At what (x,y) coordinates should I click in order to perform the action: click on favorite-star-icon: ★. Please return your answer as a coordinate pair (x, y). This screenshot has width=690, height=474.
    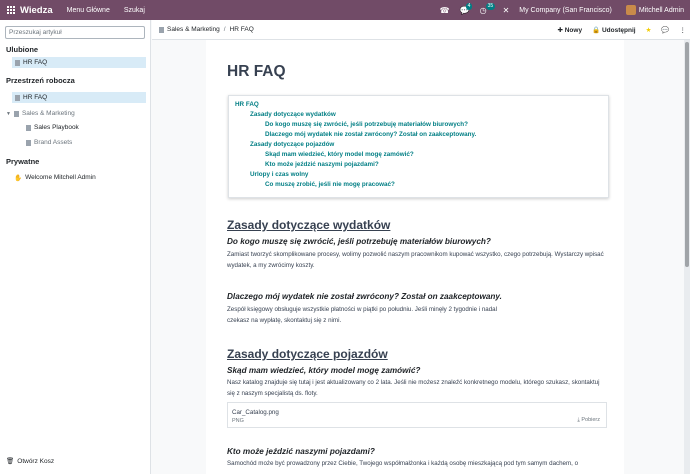
    Looking at the image, I should click on (649, 30).